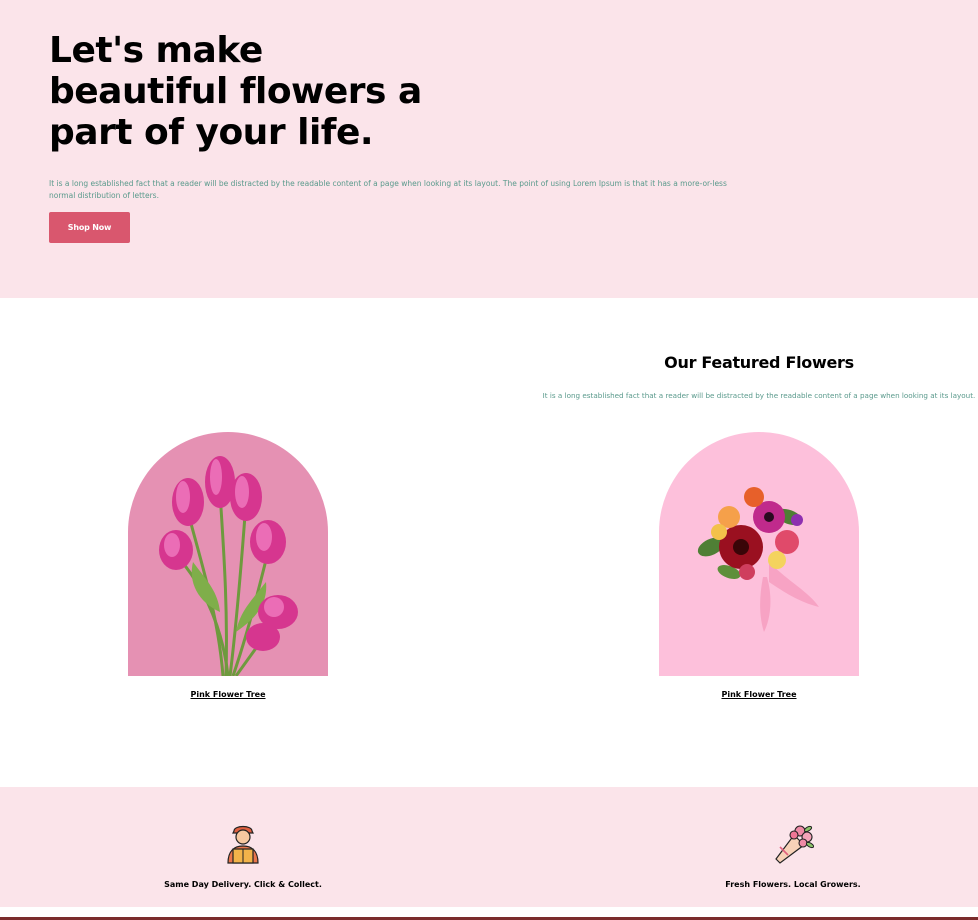  Describe the element at coordinates (759, 554) in the screenshot. I see `mixed-bouquet-image` at that location.